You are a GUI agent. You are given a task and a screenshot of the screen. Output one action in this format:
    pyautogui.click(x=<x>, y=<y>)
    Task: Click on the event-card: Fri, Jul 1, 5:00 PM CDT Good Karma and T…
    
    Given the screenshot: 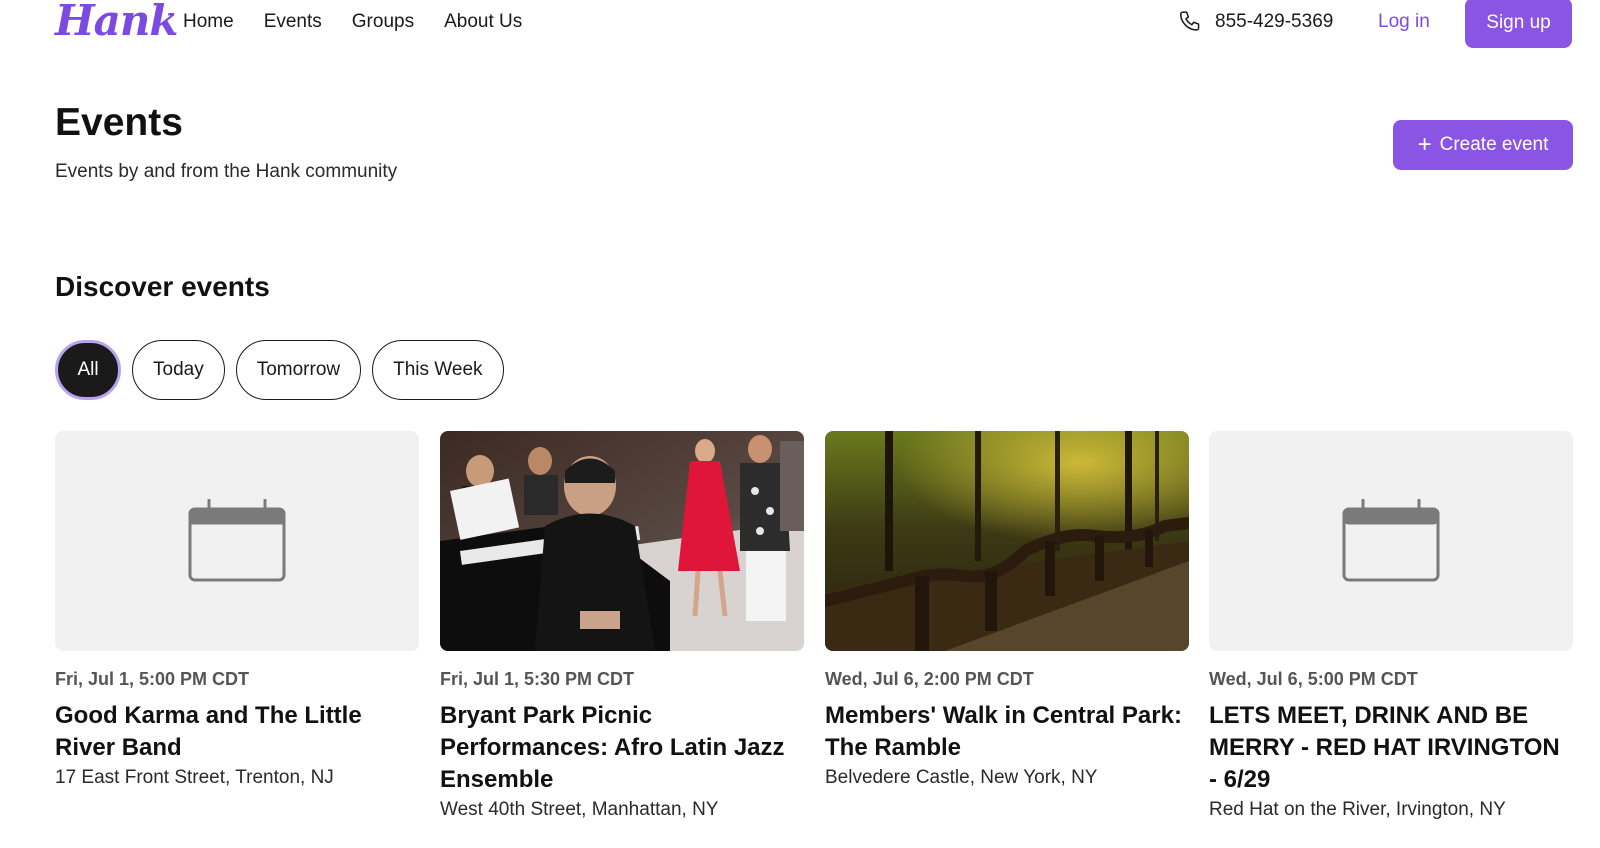 What is the action you would take?
    pyautogui.click(x=237, y=610)
    